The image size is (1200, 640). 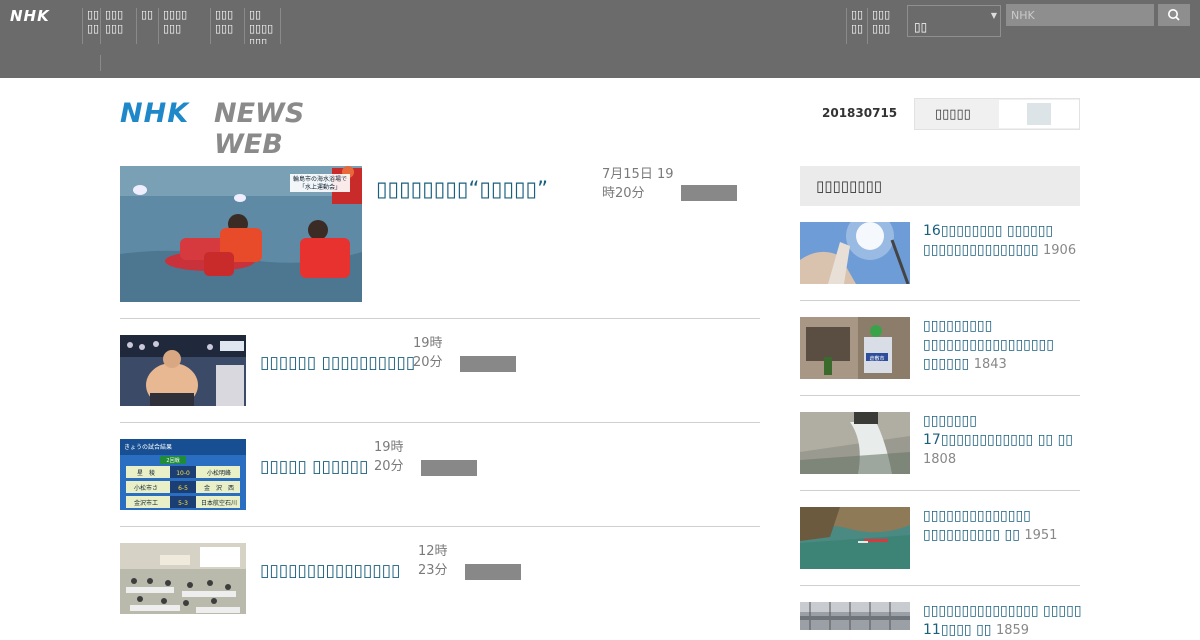 What do you see at coordinates (219, 503) in the screenshot?
I see `score-row-3-right: 日本航空石川` at bounding box center [219, 503].